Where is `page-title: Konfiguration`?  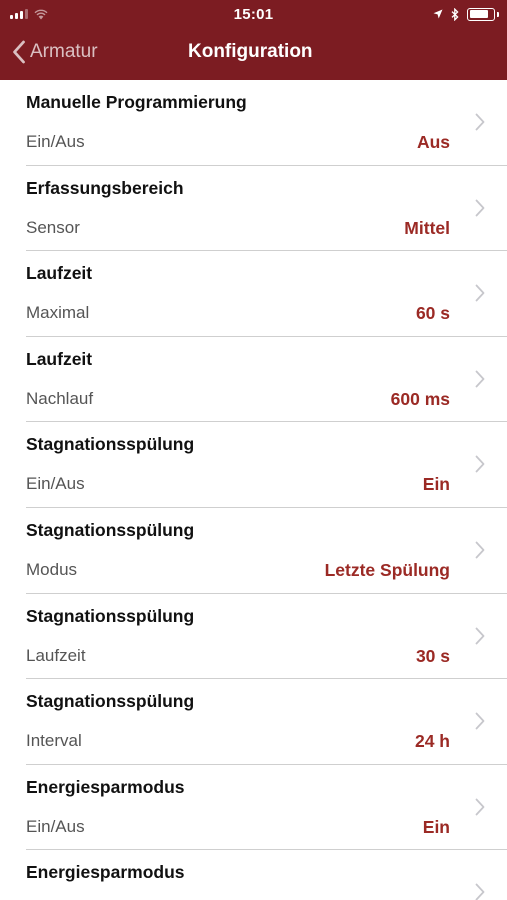
page-title: Konfiguration is located at coordinates (250, 51).